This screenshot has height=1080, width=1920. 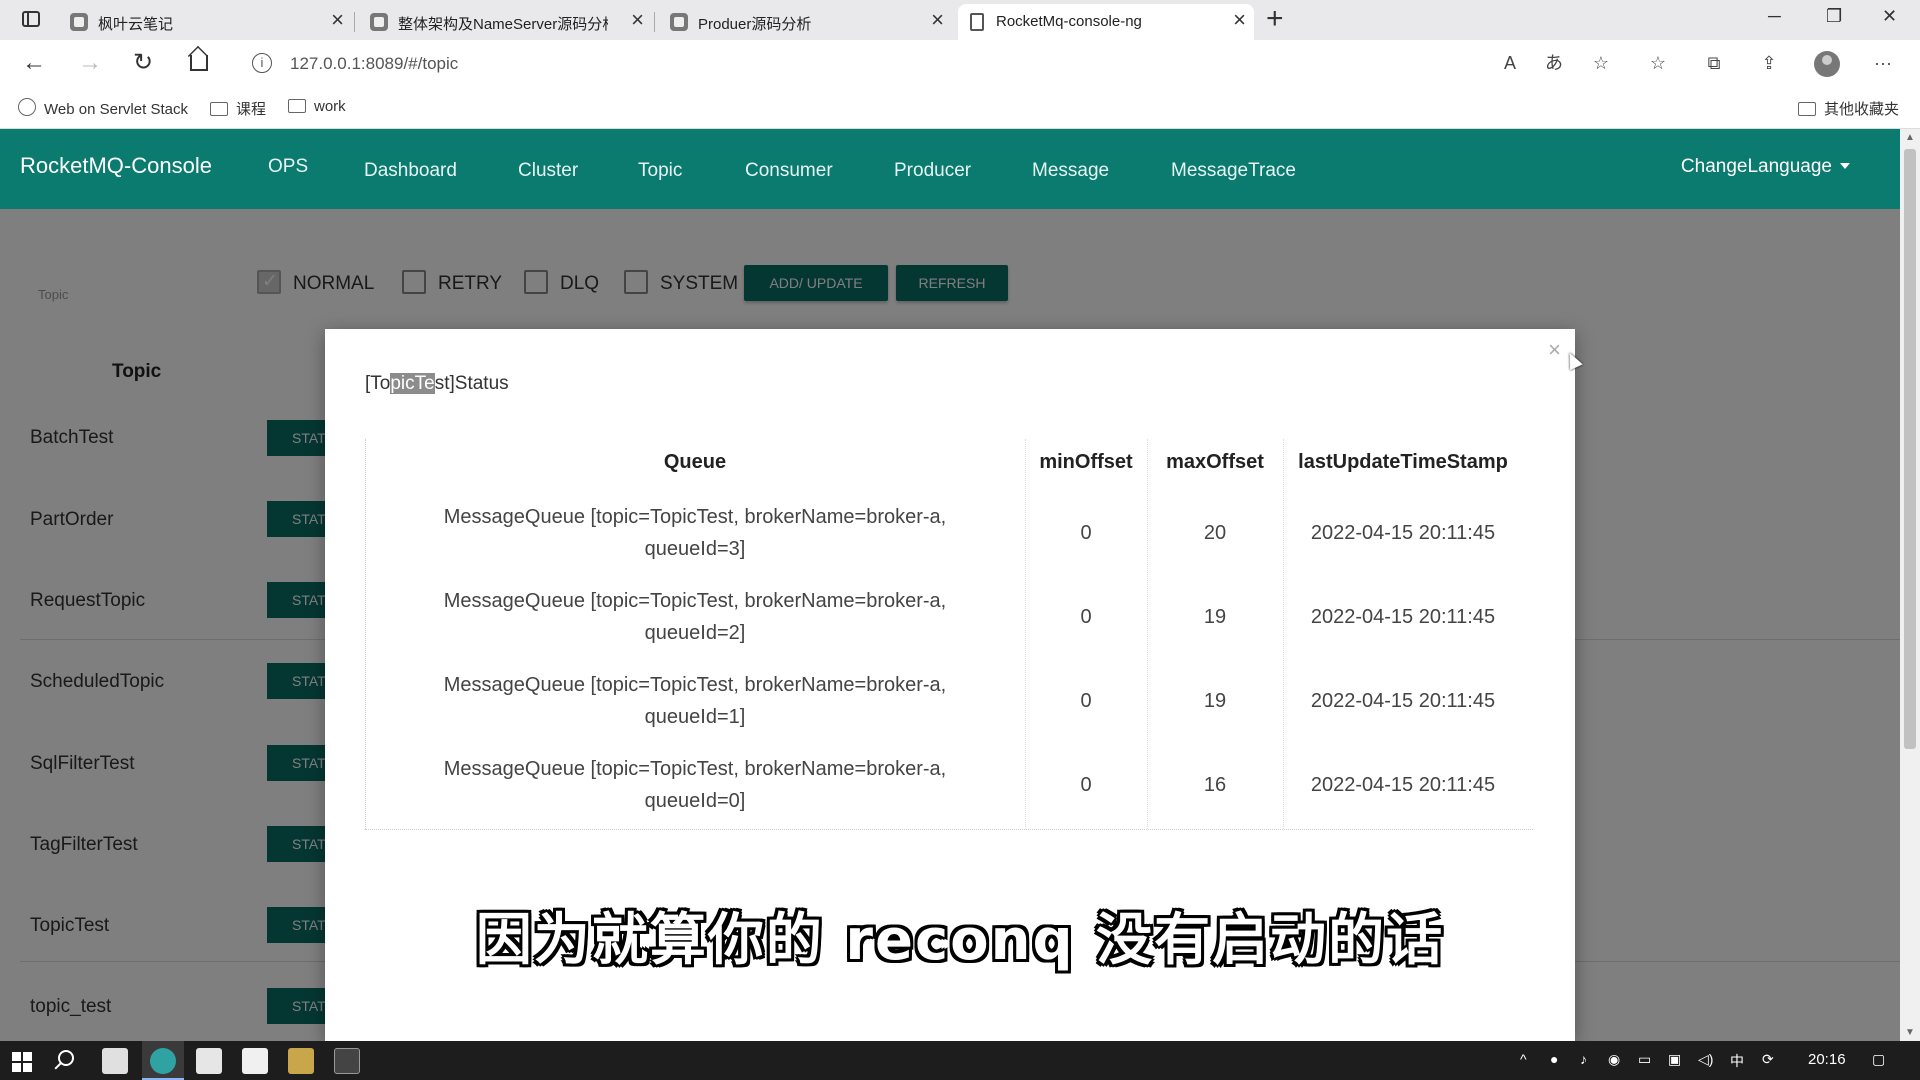 What do you see at coordinates (238, 108) in the screenshot?
I see `bookmark-folder-course: 课程` at bounding box center [238, 108].